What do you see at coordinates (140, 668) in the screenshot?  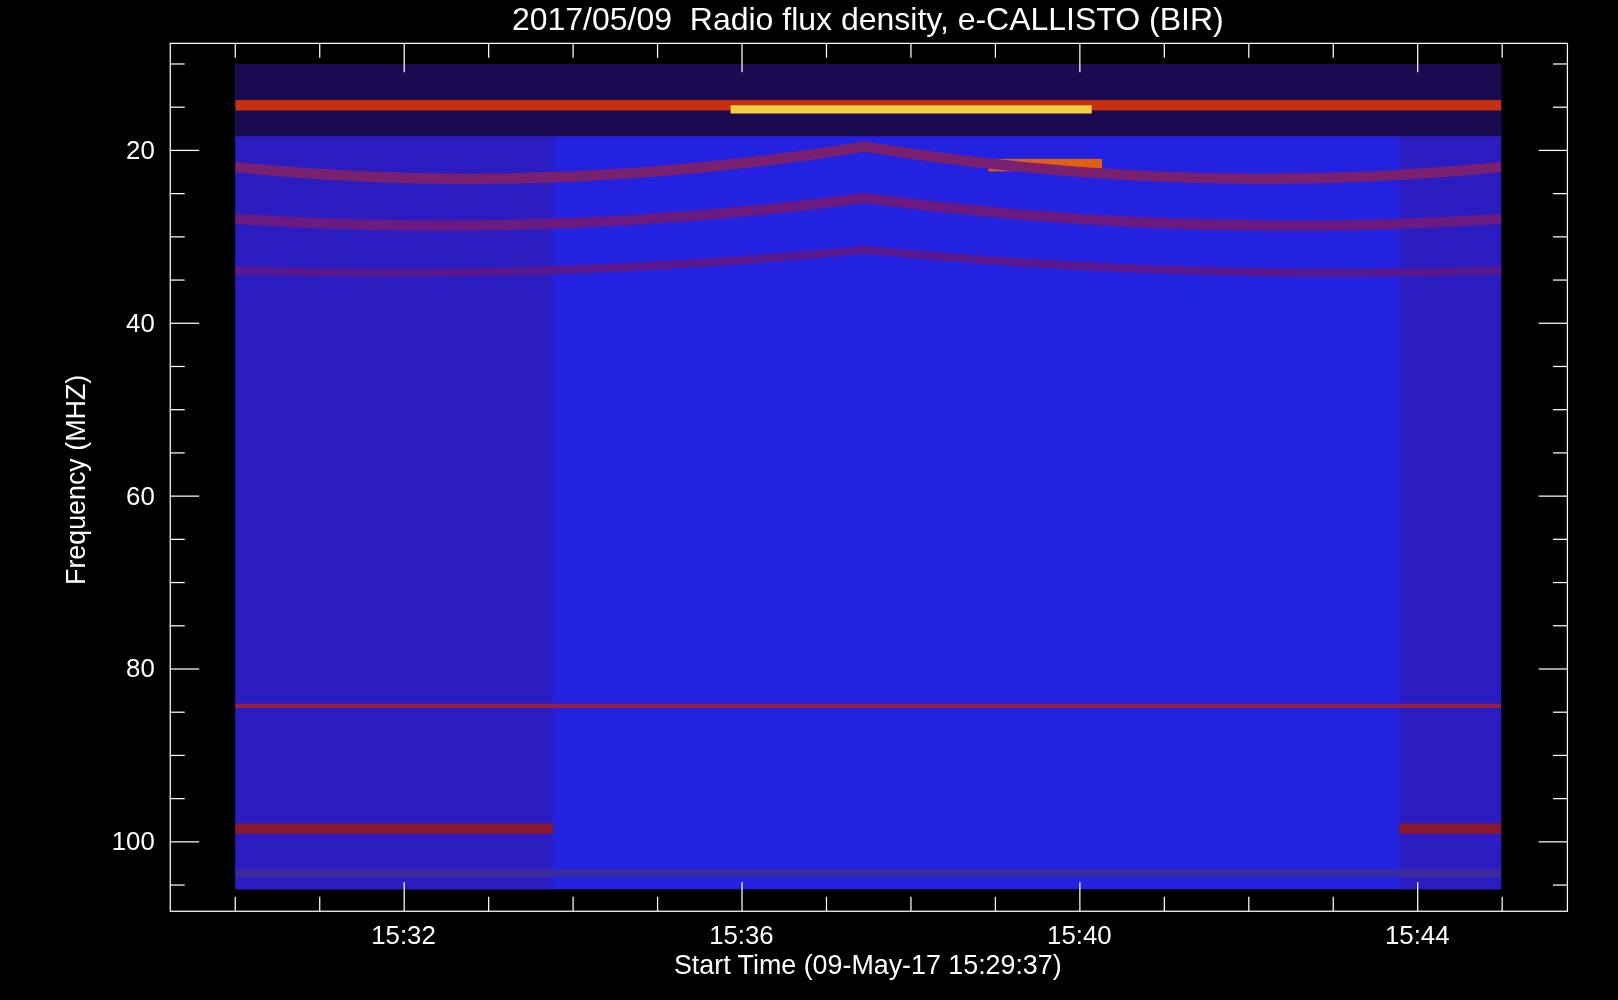 I see `tick-label: 80` at bounding box center [140, 668].